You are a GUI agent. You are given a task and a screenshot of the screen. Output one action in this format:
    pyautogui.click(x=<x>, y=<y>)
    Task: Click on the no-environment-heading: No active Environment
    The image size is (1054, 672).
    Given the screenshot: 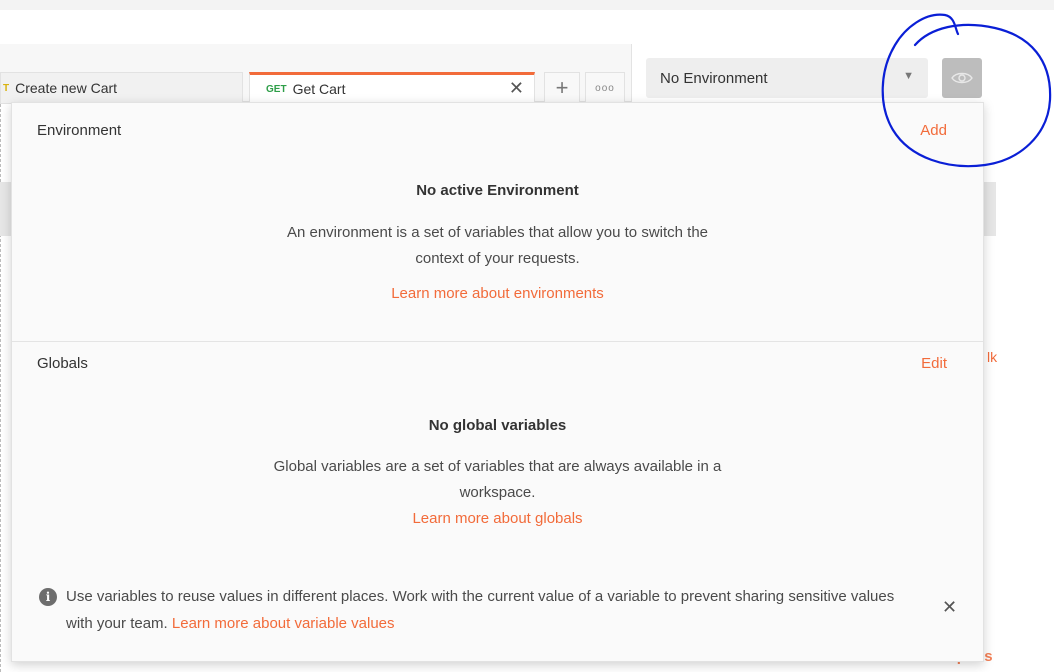 What is the action you would take?
    pyautogui.click(x=497, y=190)
    